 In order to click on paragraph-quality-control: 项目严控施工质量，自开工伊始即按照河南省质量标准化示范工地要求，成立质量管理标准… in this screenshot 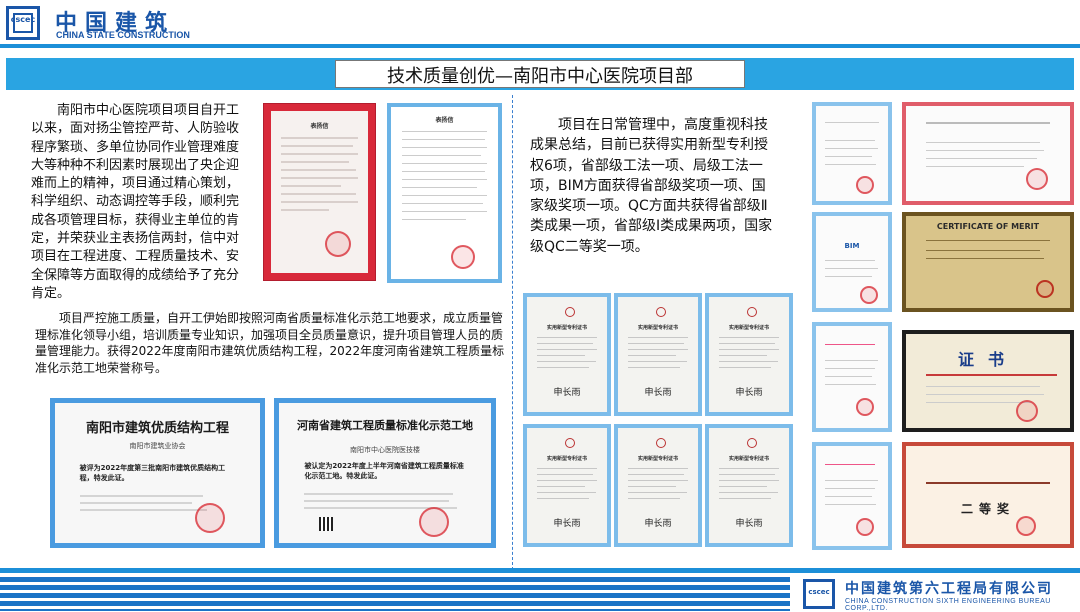, I will do `click(270, 343)`.